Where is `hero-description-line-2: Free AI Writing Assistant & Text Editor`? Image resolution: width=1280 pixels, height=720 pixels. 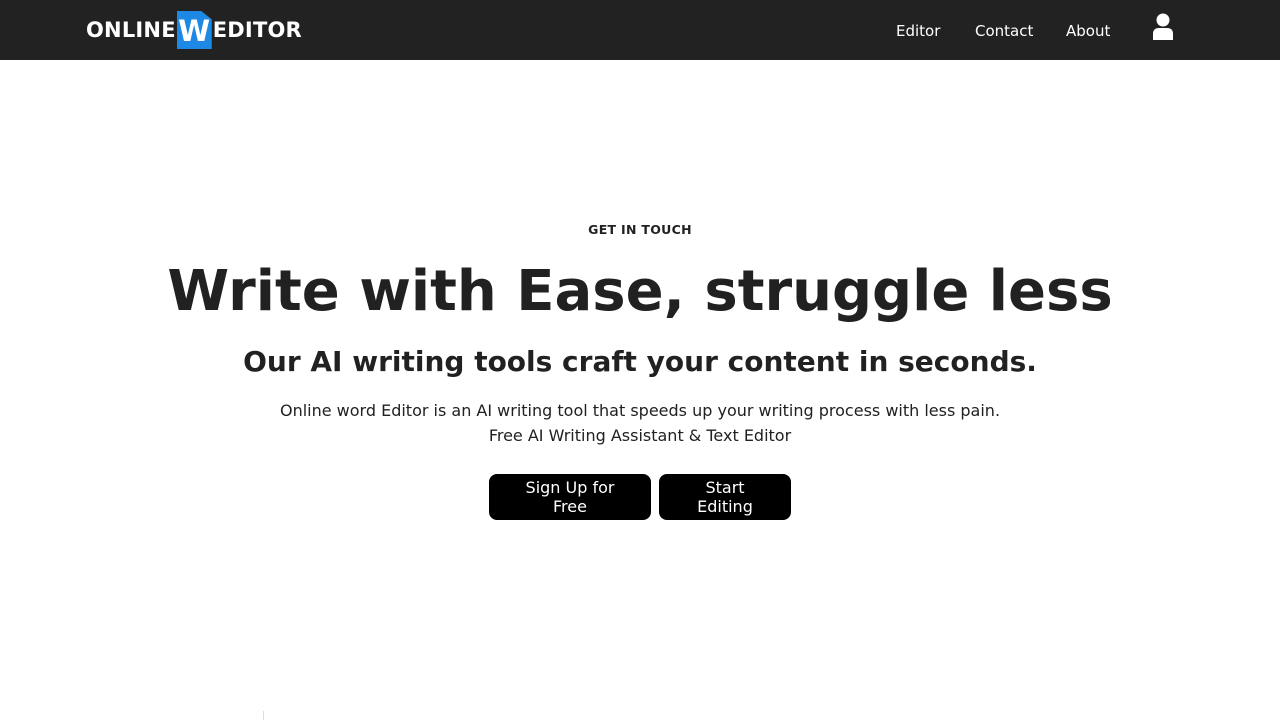 hero-description-line-2: Free AI Writing Assistant & Text Editor is located at coordinates (640, 435).